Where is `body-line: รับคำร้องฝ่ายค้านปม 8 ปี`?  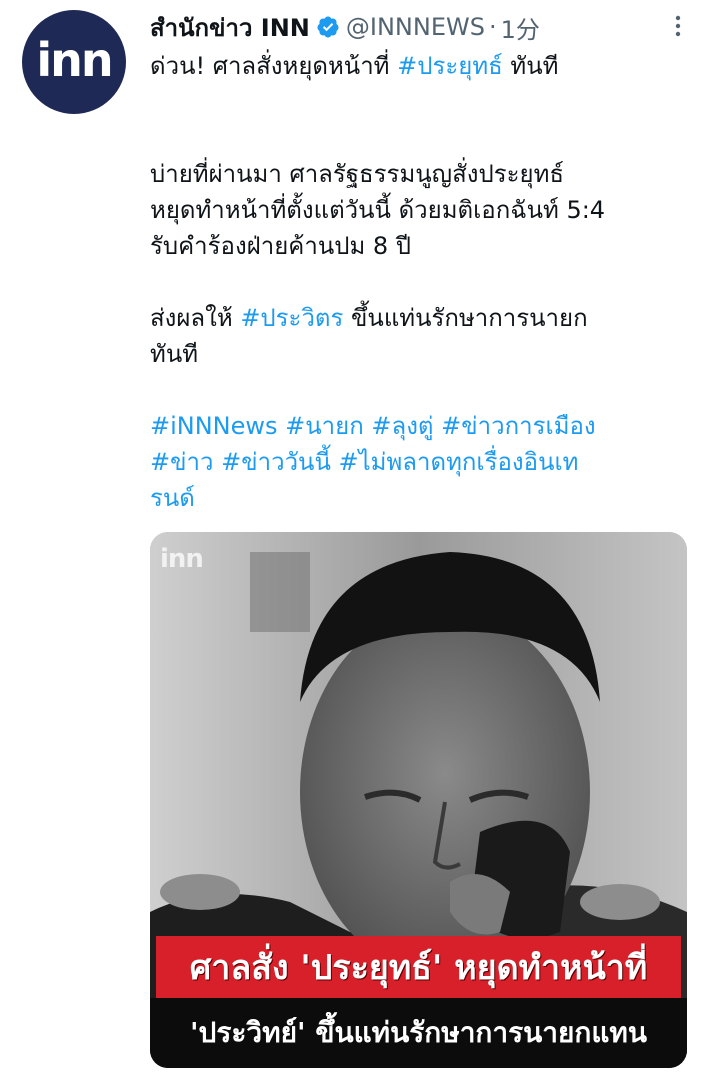
body-line: รับคำร้องฝ่ายค้านปม 8 ปี is located at coordinates (281, 246).